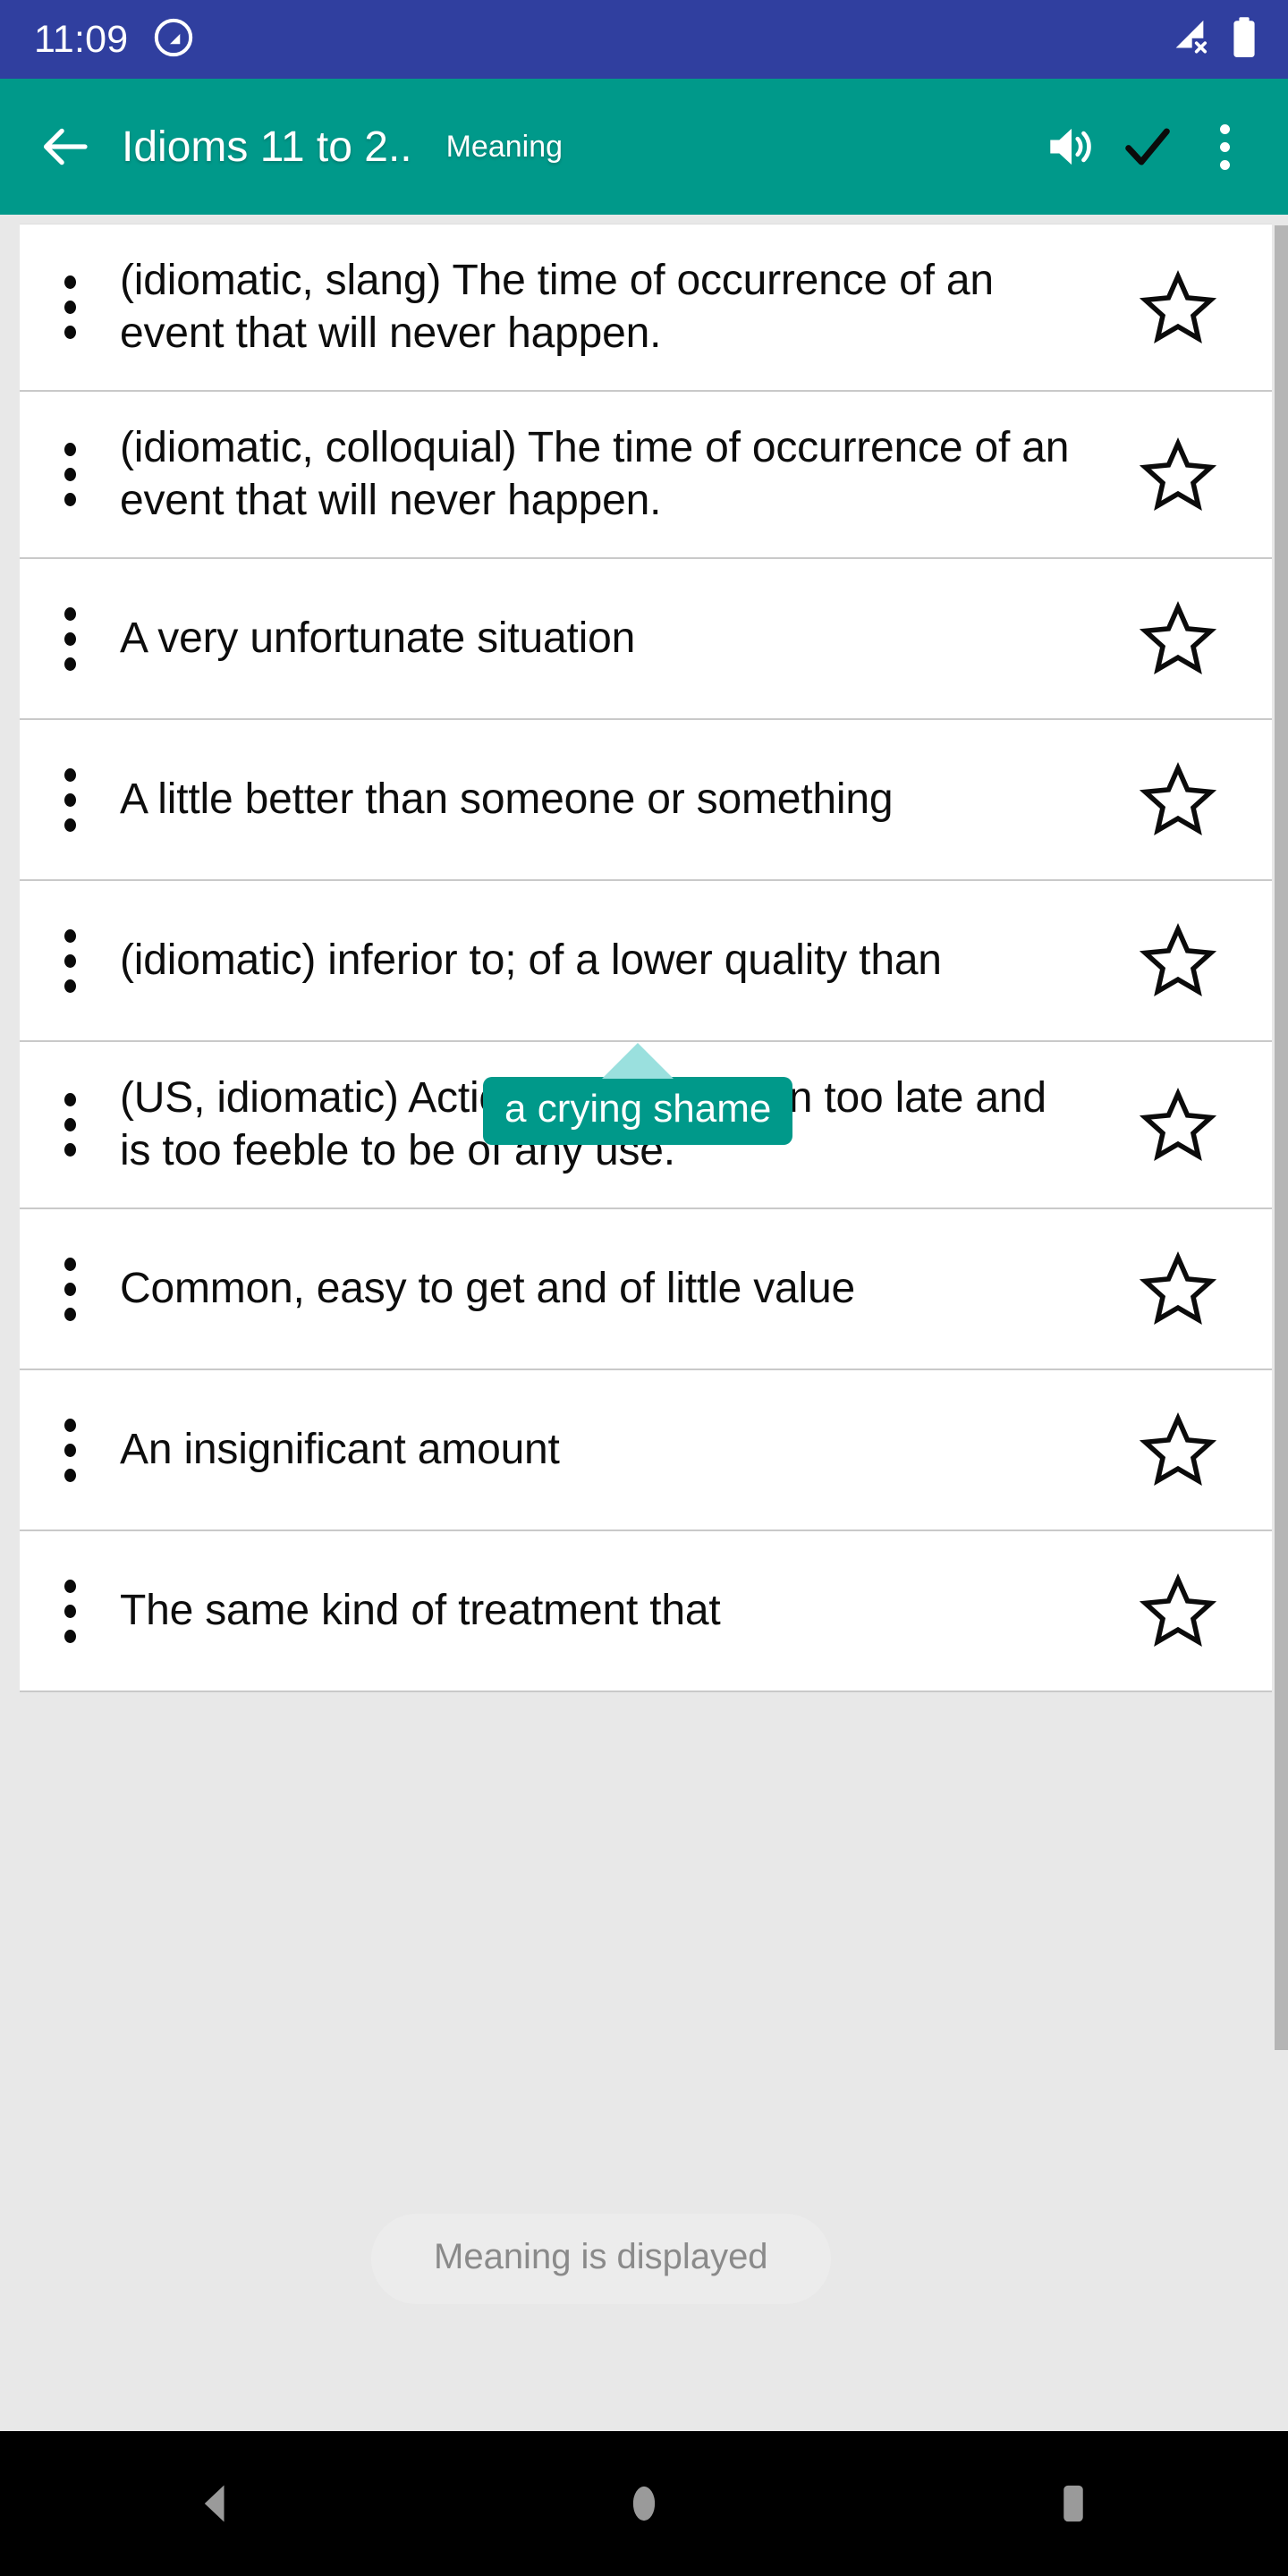 The image size is (1288, 2576). I want to click on back-triangle-icon, so click(214, 2503).